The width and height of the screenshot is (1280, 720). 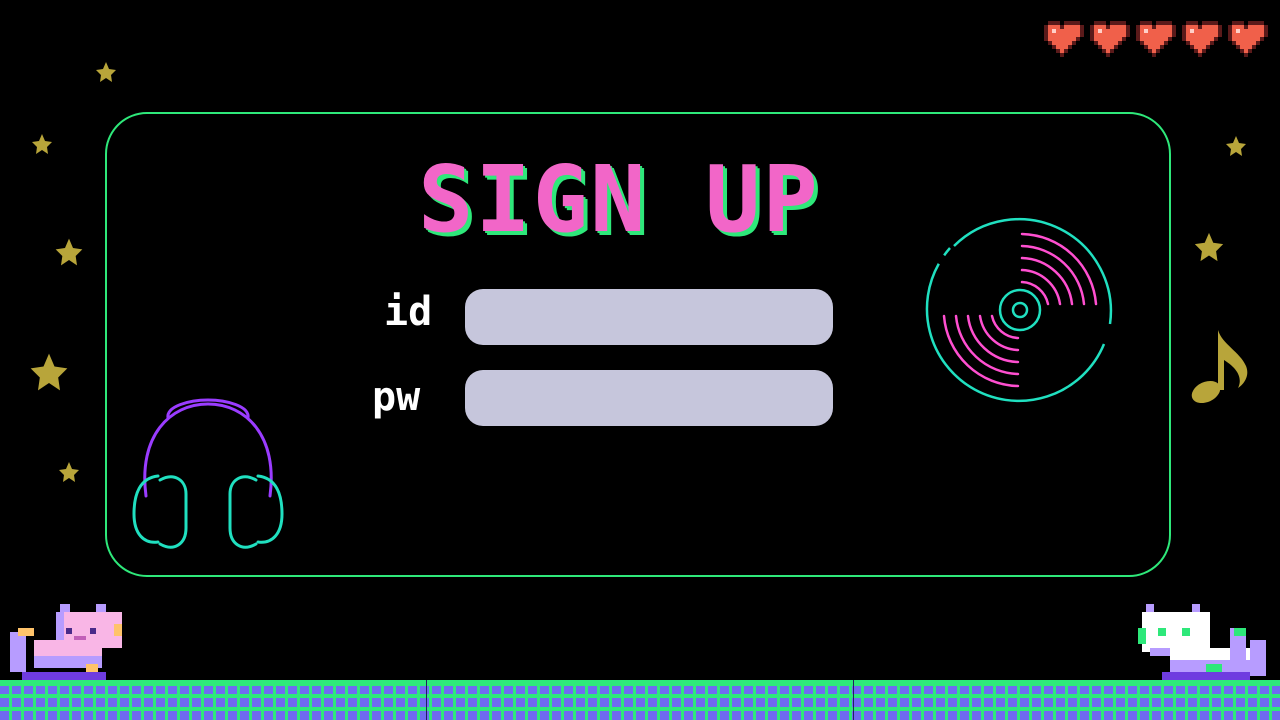 I want to click on pw-input, so click(x=649, y=398).